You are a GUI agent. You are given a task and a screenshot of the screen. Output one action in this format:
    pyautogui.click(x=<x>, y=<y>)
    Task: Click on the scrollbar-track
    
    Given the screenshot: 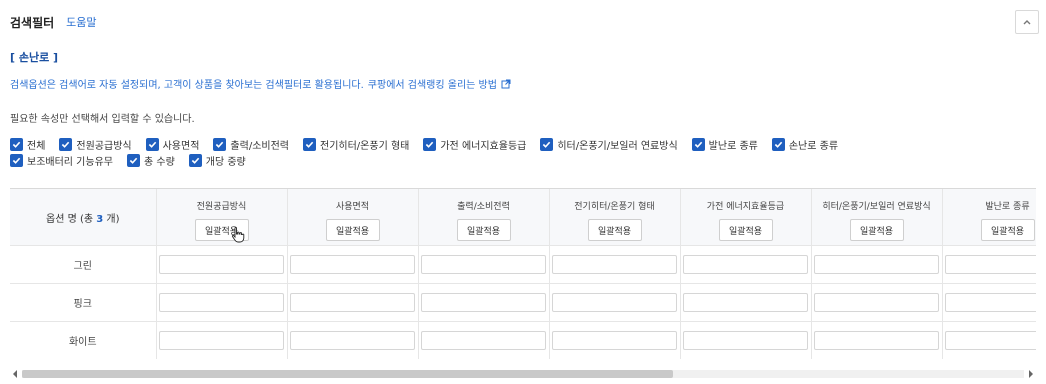 What is the action you would take?
    pyautogui.click(x=523, y=374)
    